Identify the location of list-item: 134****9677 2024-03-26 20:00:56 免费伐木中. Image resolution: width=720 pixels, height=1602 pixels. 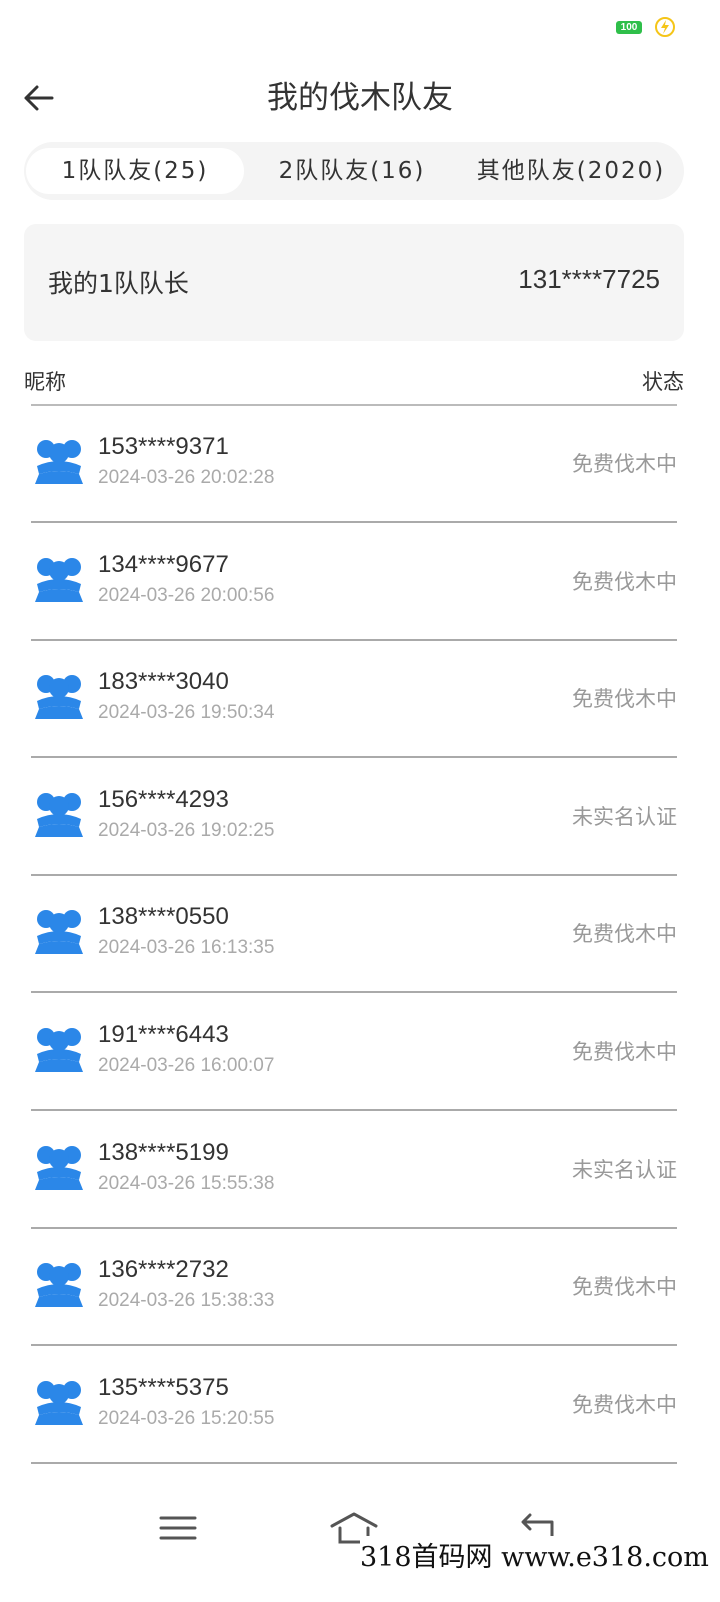
(354, 582).